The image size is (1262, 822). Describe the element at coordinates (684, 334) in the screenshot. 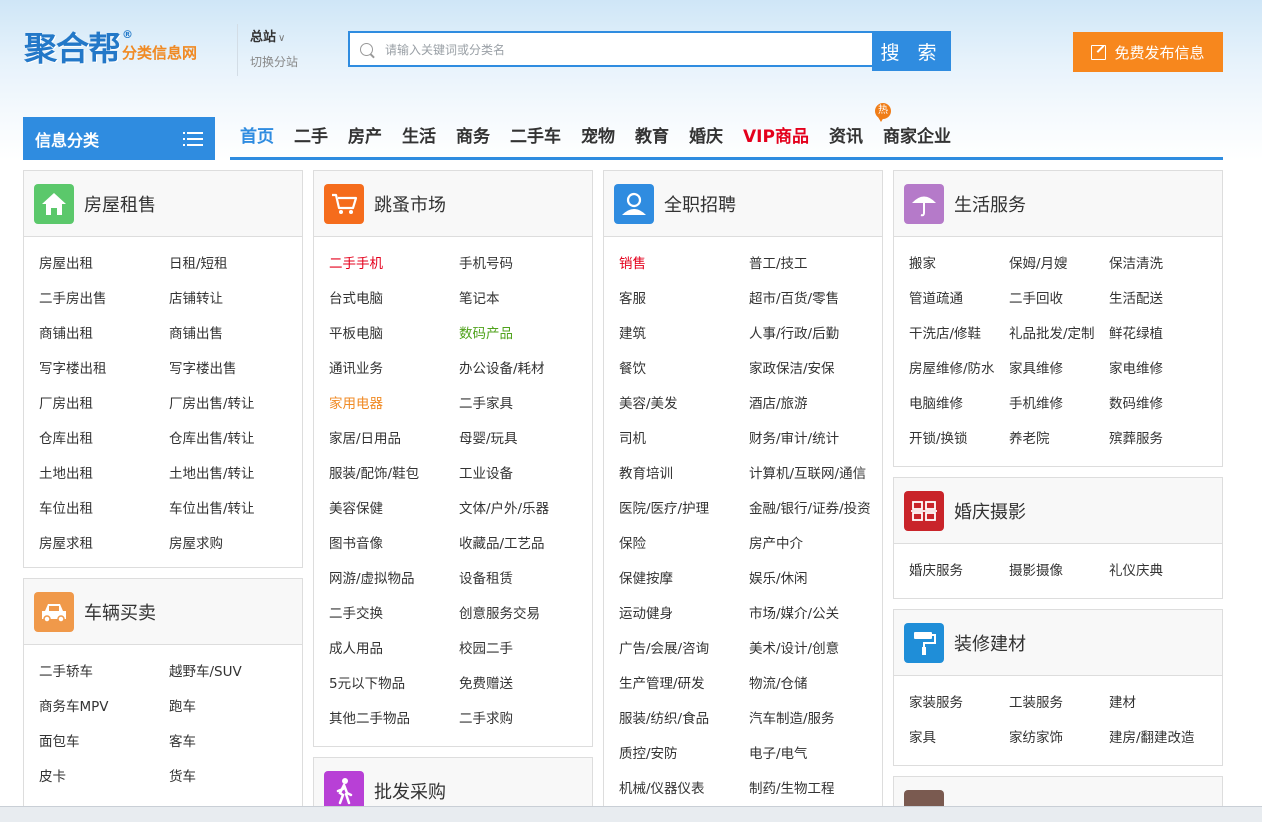

I see `category-link: 建筑` at that location.